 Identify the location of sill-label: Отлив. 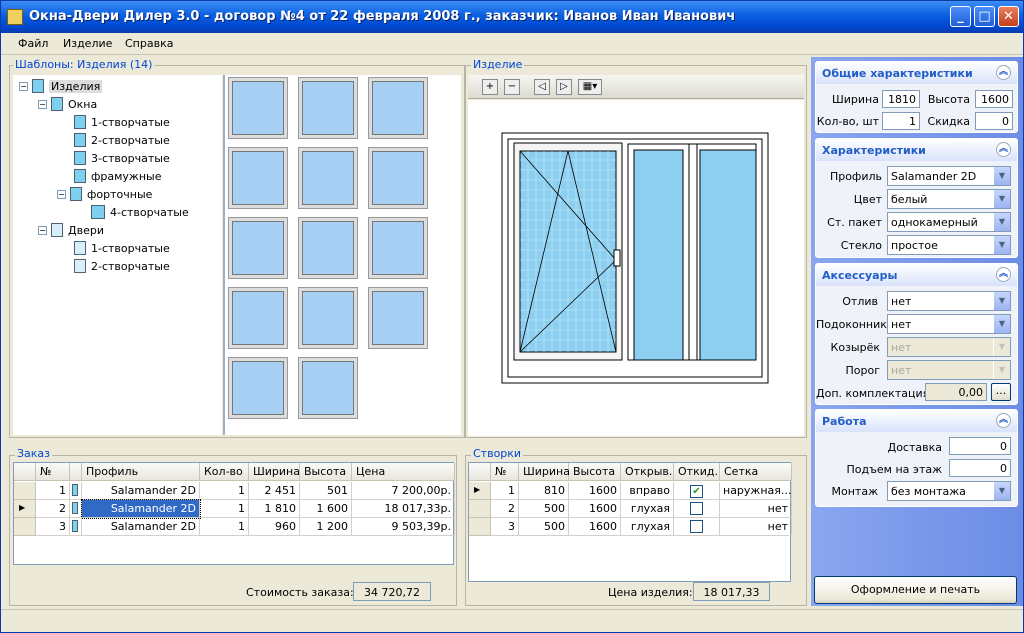
(860, 301).